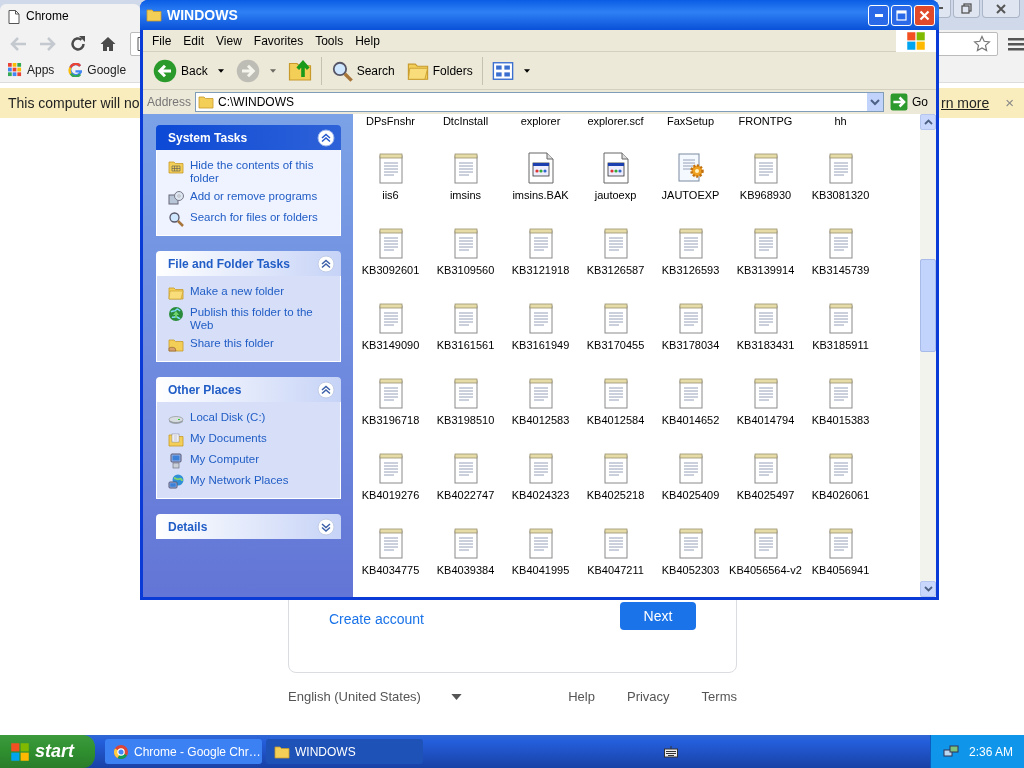  What do you see at coordinates (951, 751) in the screenshot?
I see `network-tray-icon` at bounding box center [951, 751].